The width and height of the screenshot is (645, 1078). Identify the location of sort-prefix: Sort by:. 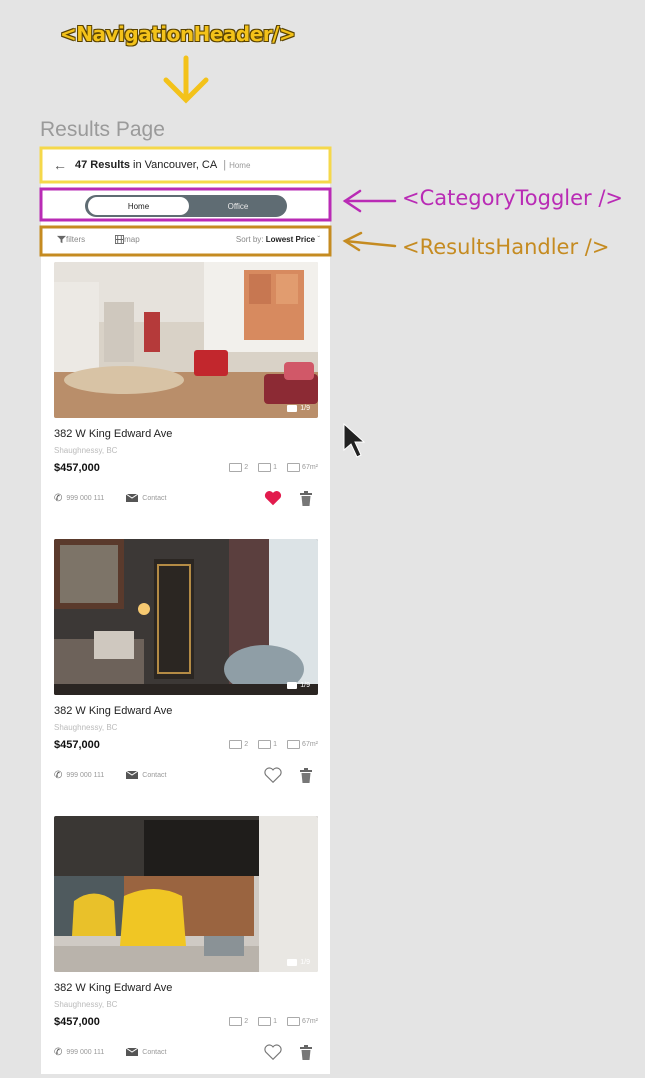
(249, 239).